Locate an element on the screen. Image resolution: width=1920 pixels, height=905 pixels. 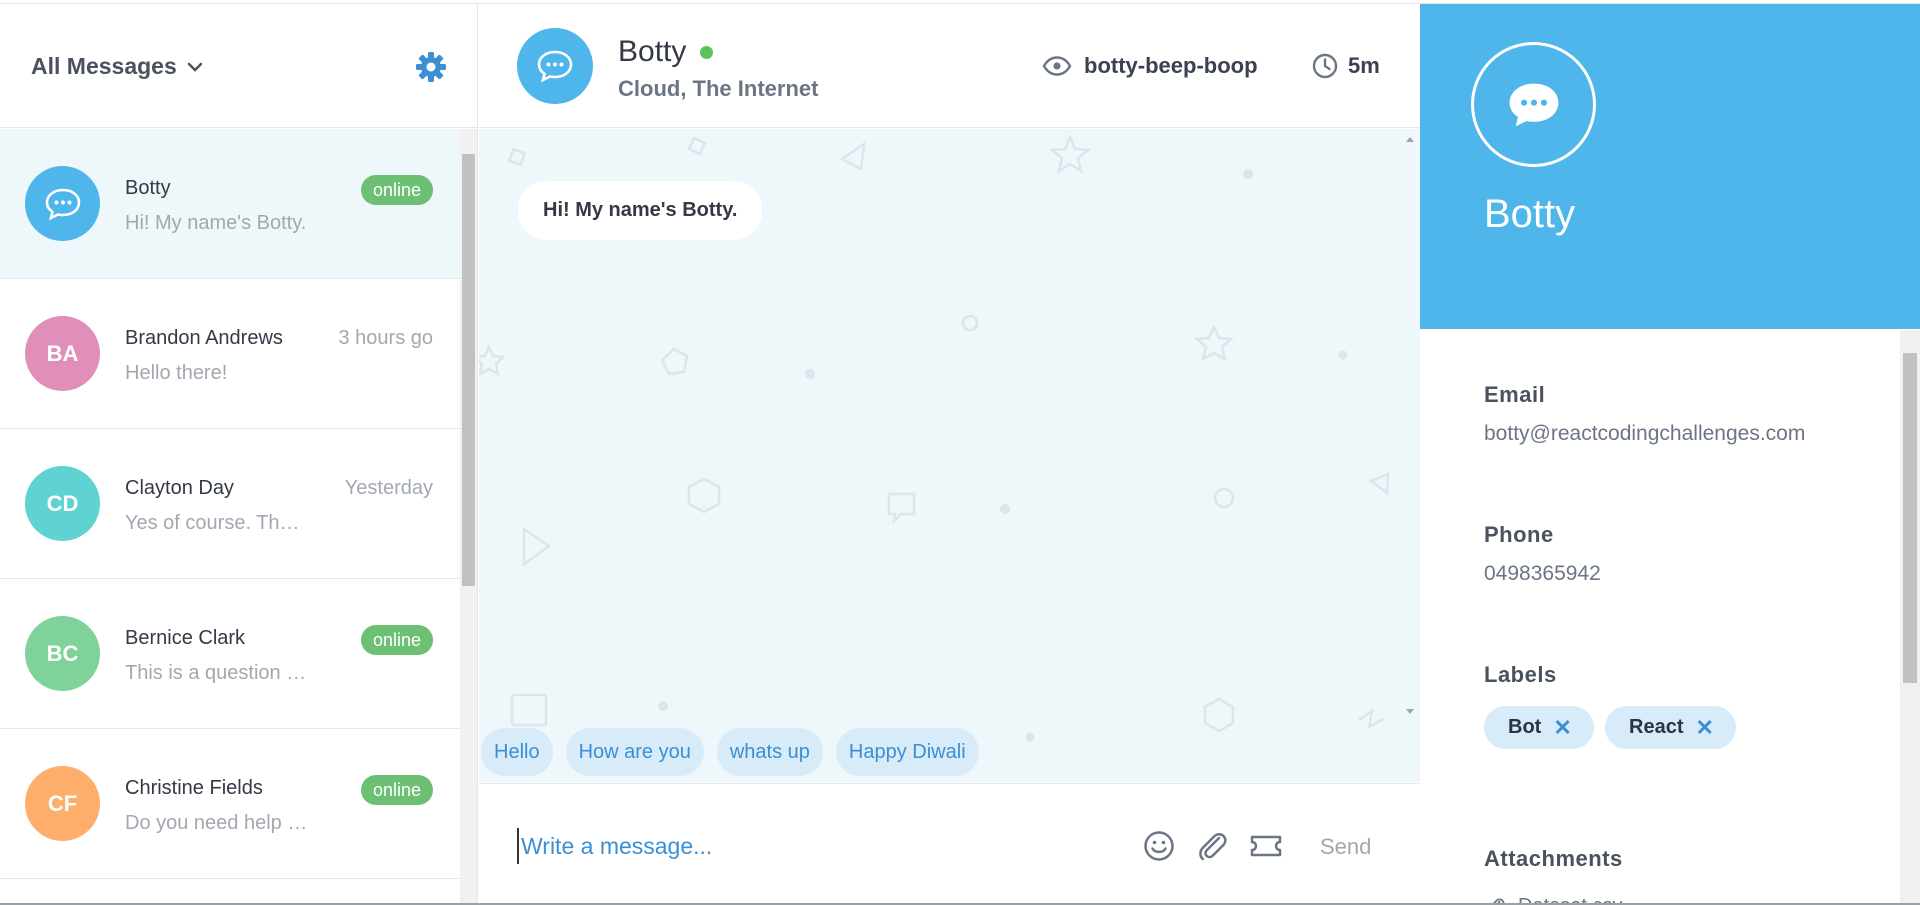
chat-contact-name: Botty is located at coordinates (652, 51).